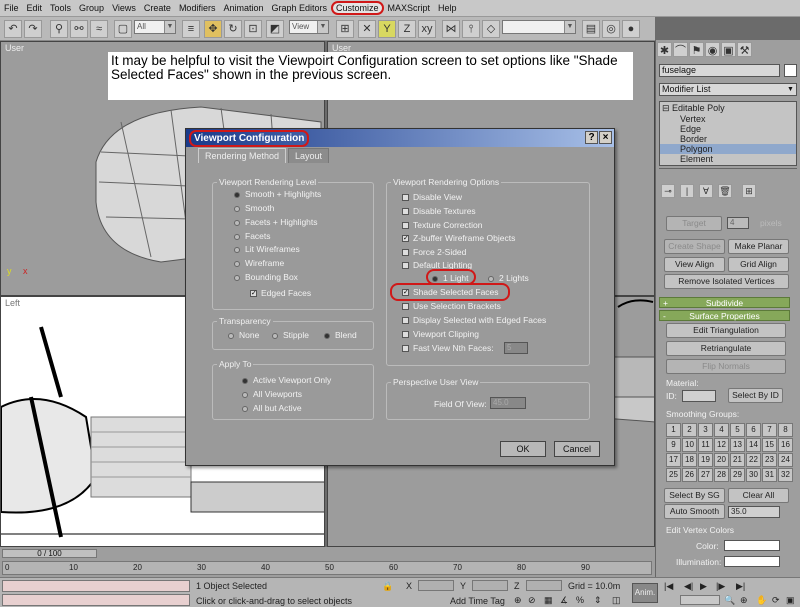 This screenshot has height=607, width=800. What do you see at coordinates (719, 70) in the screenshot?
I see `object-name-field: fuselage` at bounding box center [719, 70].